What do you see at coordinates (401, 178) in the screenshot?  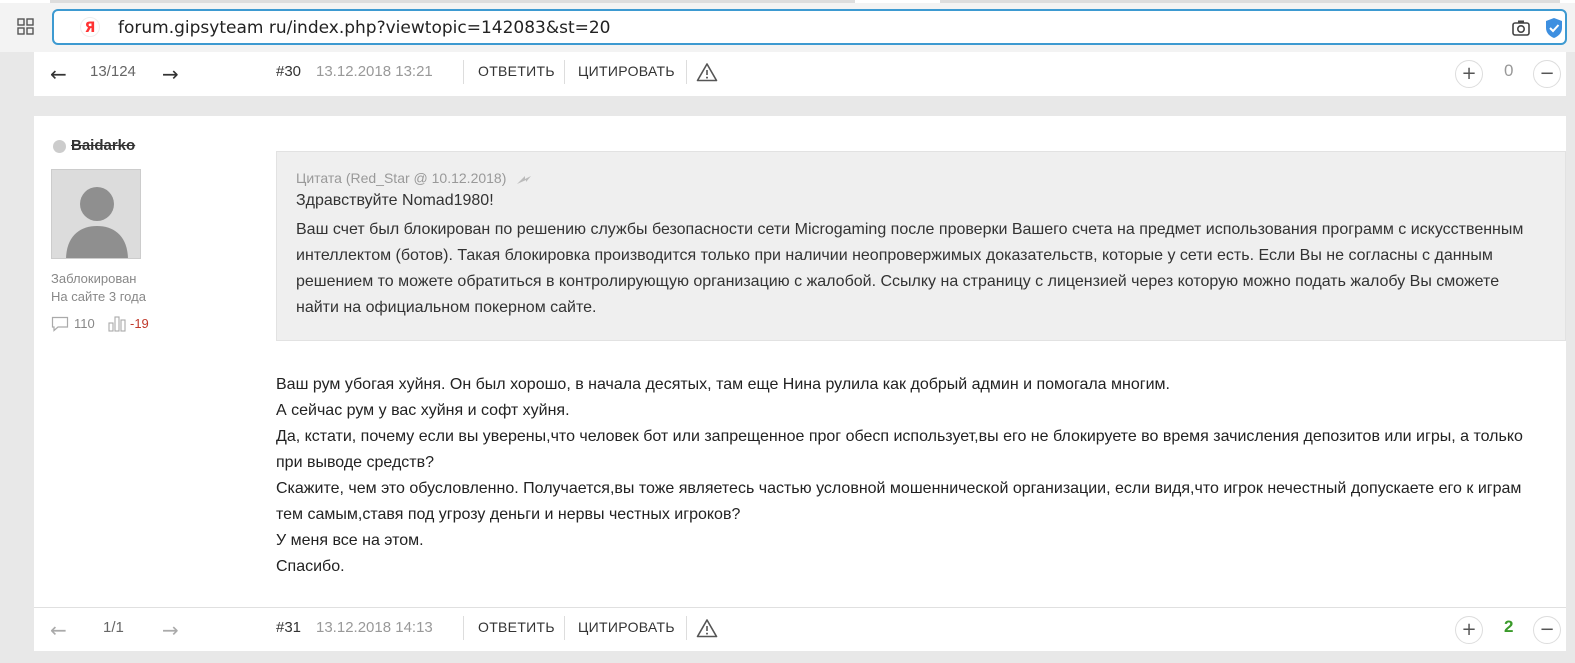 I see `quote-header-text: Цитата (Red_Star @ 10.12.2018)` at bounding box center [401, 178].